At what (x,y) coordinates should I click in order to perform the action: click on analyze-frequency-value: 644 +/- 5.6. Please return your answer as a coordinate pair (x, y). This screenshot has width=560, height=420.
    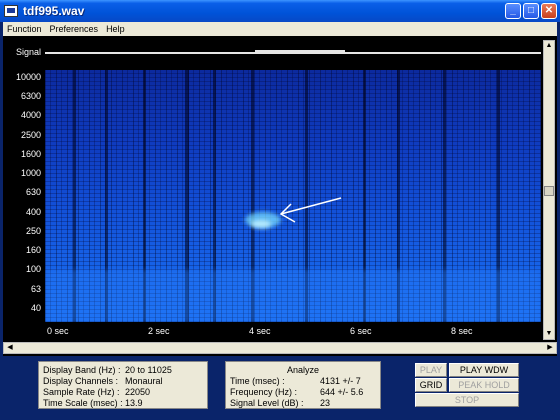
    Looking at the image, I should click on (342, 392).